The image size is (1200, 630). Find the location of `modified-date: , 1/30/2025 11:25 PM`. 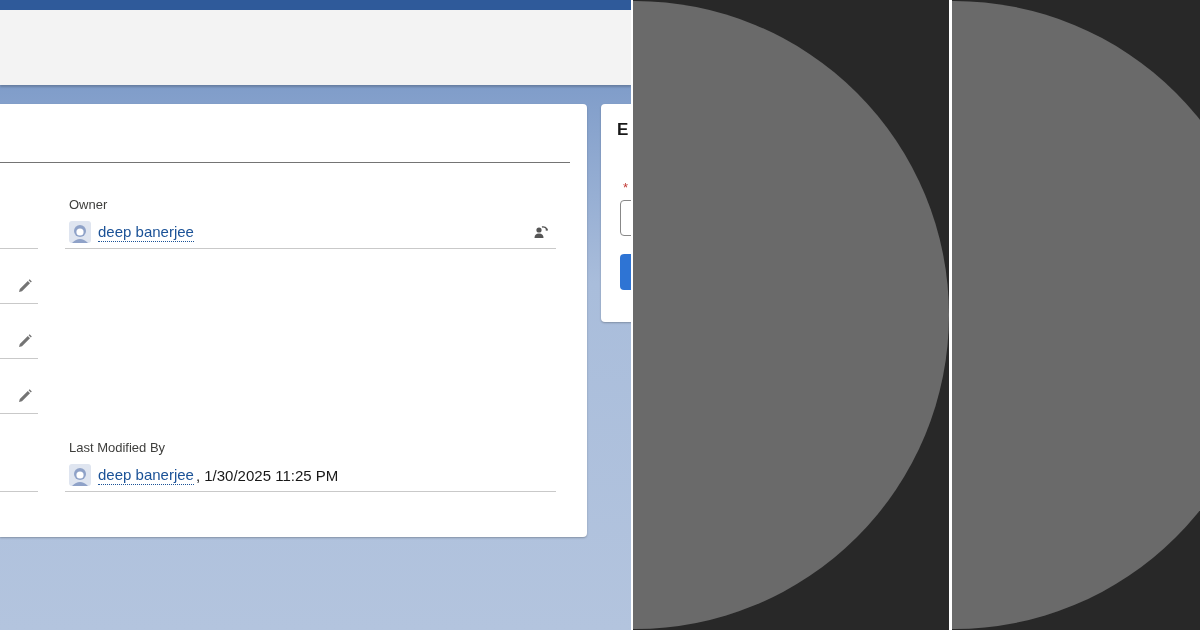

modified-date: , 1/30/2025 11:25 PM is located at coordinates (267, 475).